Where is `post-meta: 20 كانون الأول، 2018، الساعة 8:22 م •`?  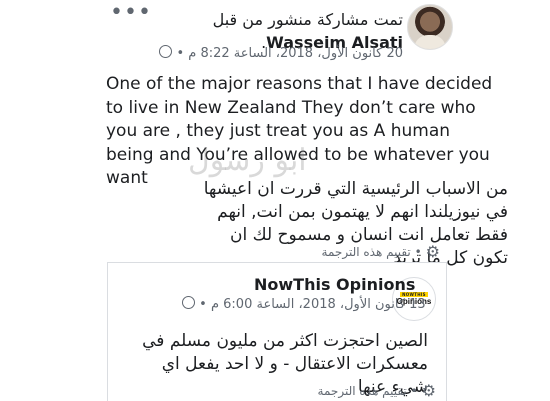 post-meta: 20 كانون الأول، 2018، الساعة 8:22 م • is located at coordinates (279, 53).